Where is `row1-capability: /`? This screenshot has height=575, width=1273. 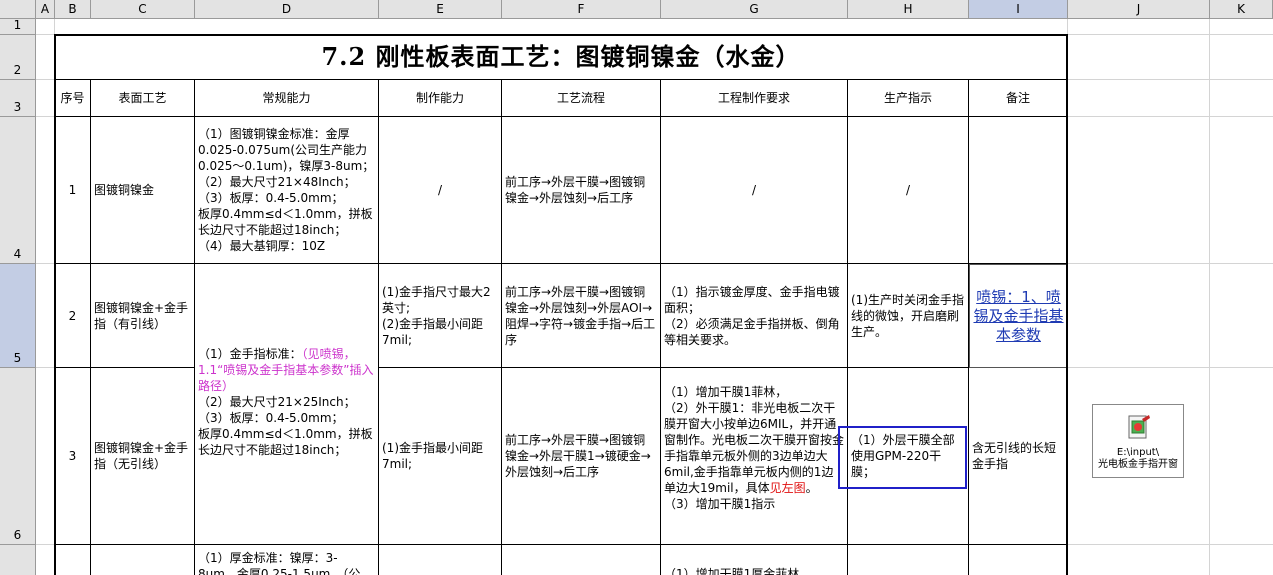
row1-capability: / is located at coordinates (440, 190).